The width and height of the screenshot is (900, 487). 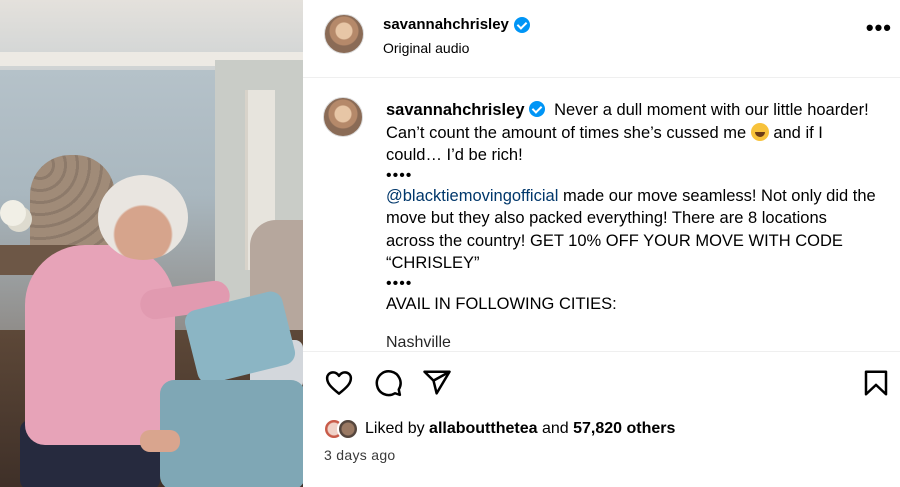 I want to click on audio-label: Original audio, so click(x=426, y=48).